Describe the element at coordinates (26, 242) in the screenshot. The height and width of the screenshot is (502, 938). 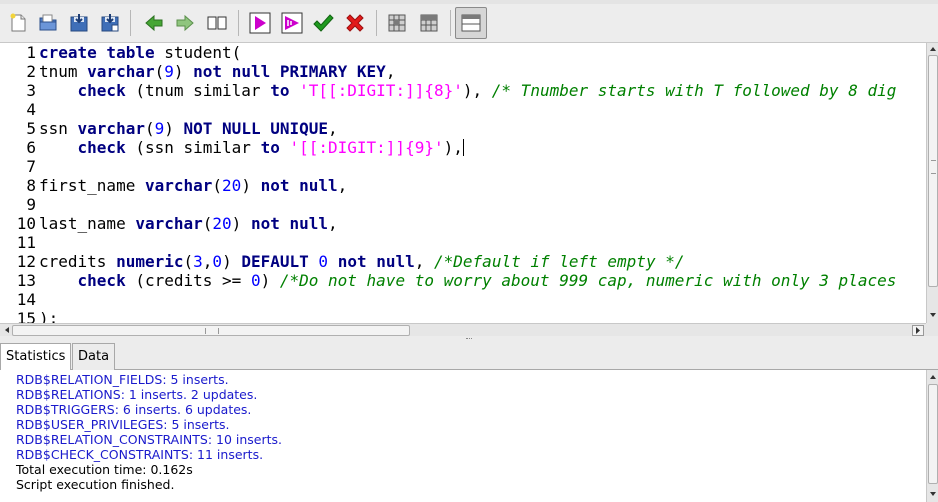
I see `line-number: 11` at that location.